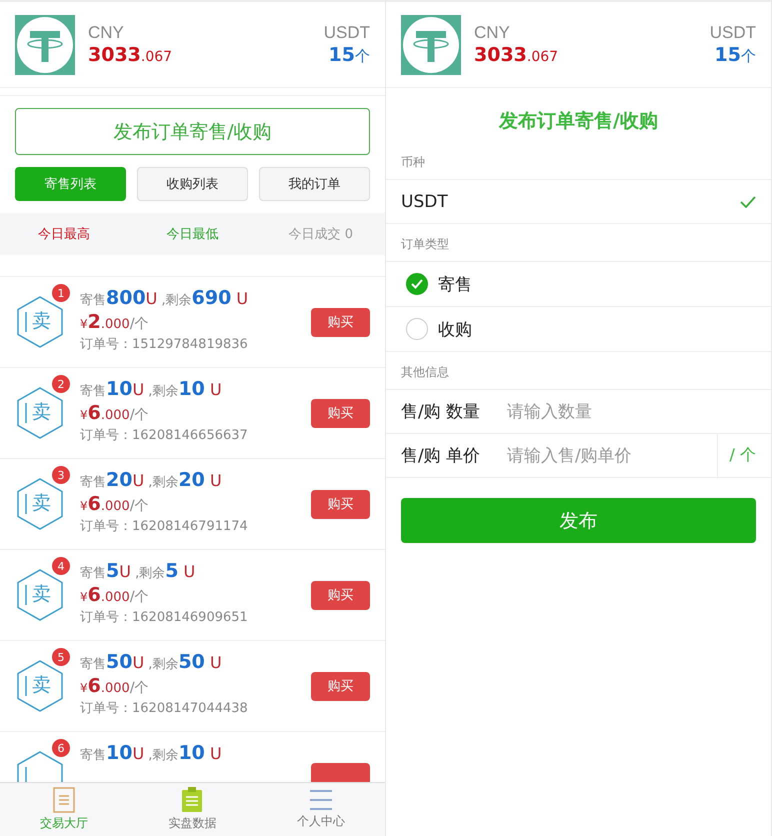 The image size is (772, 836). Describe the element at coordinates (578, 243) in the screenshot. I see `section-label: 订单类型` at that location.